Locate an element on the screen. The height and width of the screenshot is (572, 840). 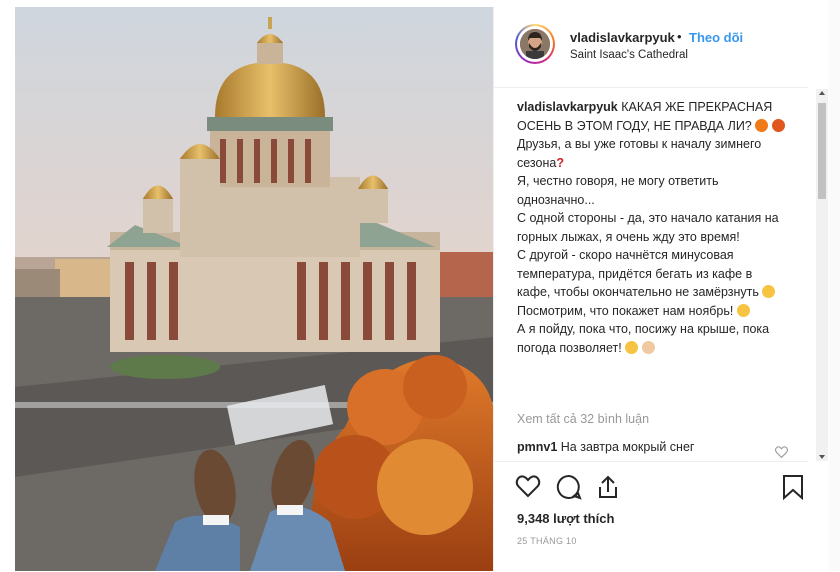
post-actions: 9,348 lượt thích 25 THÁNG 10 is located at coordinates (651, 516).